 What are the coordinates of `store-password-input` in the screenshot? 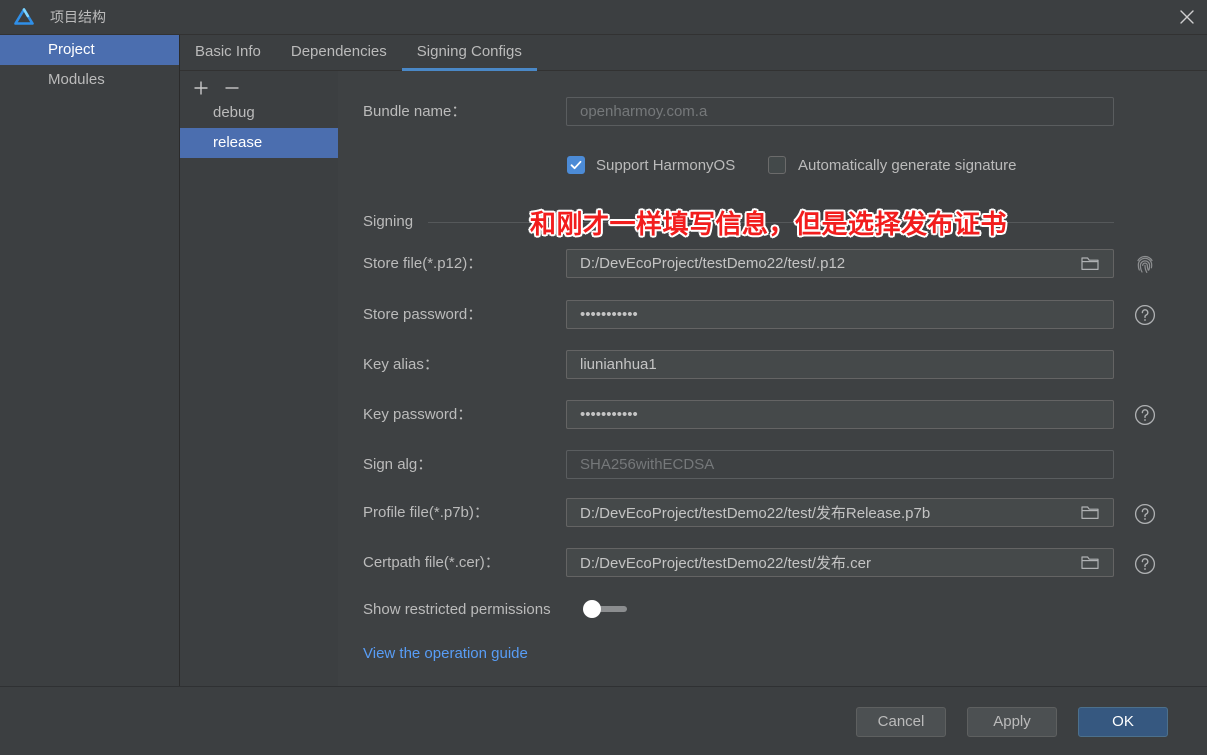 It's located at (840, 314).